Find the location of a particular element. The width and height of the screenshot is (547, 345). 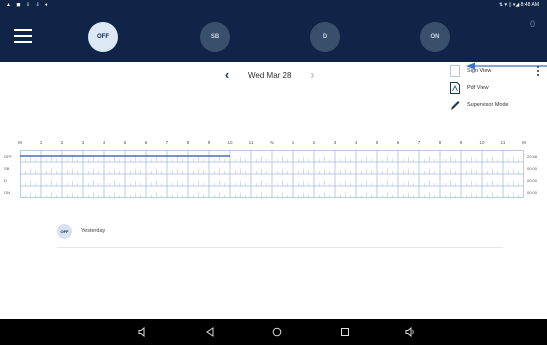

previous-day-chevron-icon: ‹ is located at coordinates (227, 75).